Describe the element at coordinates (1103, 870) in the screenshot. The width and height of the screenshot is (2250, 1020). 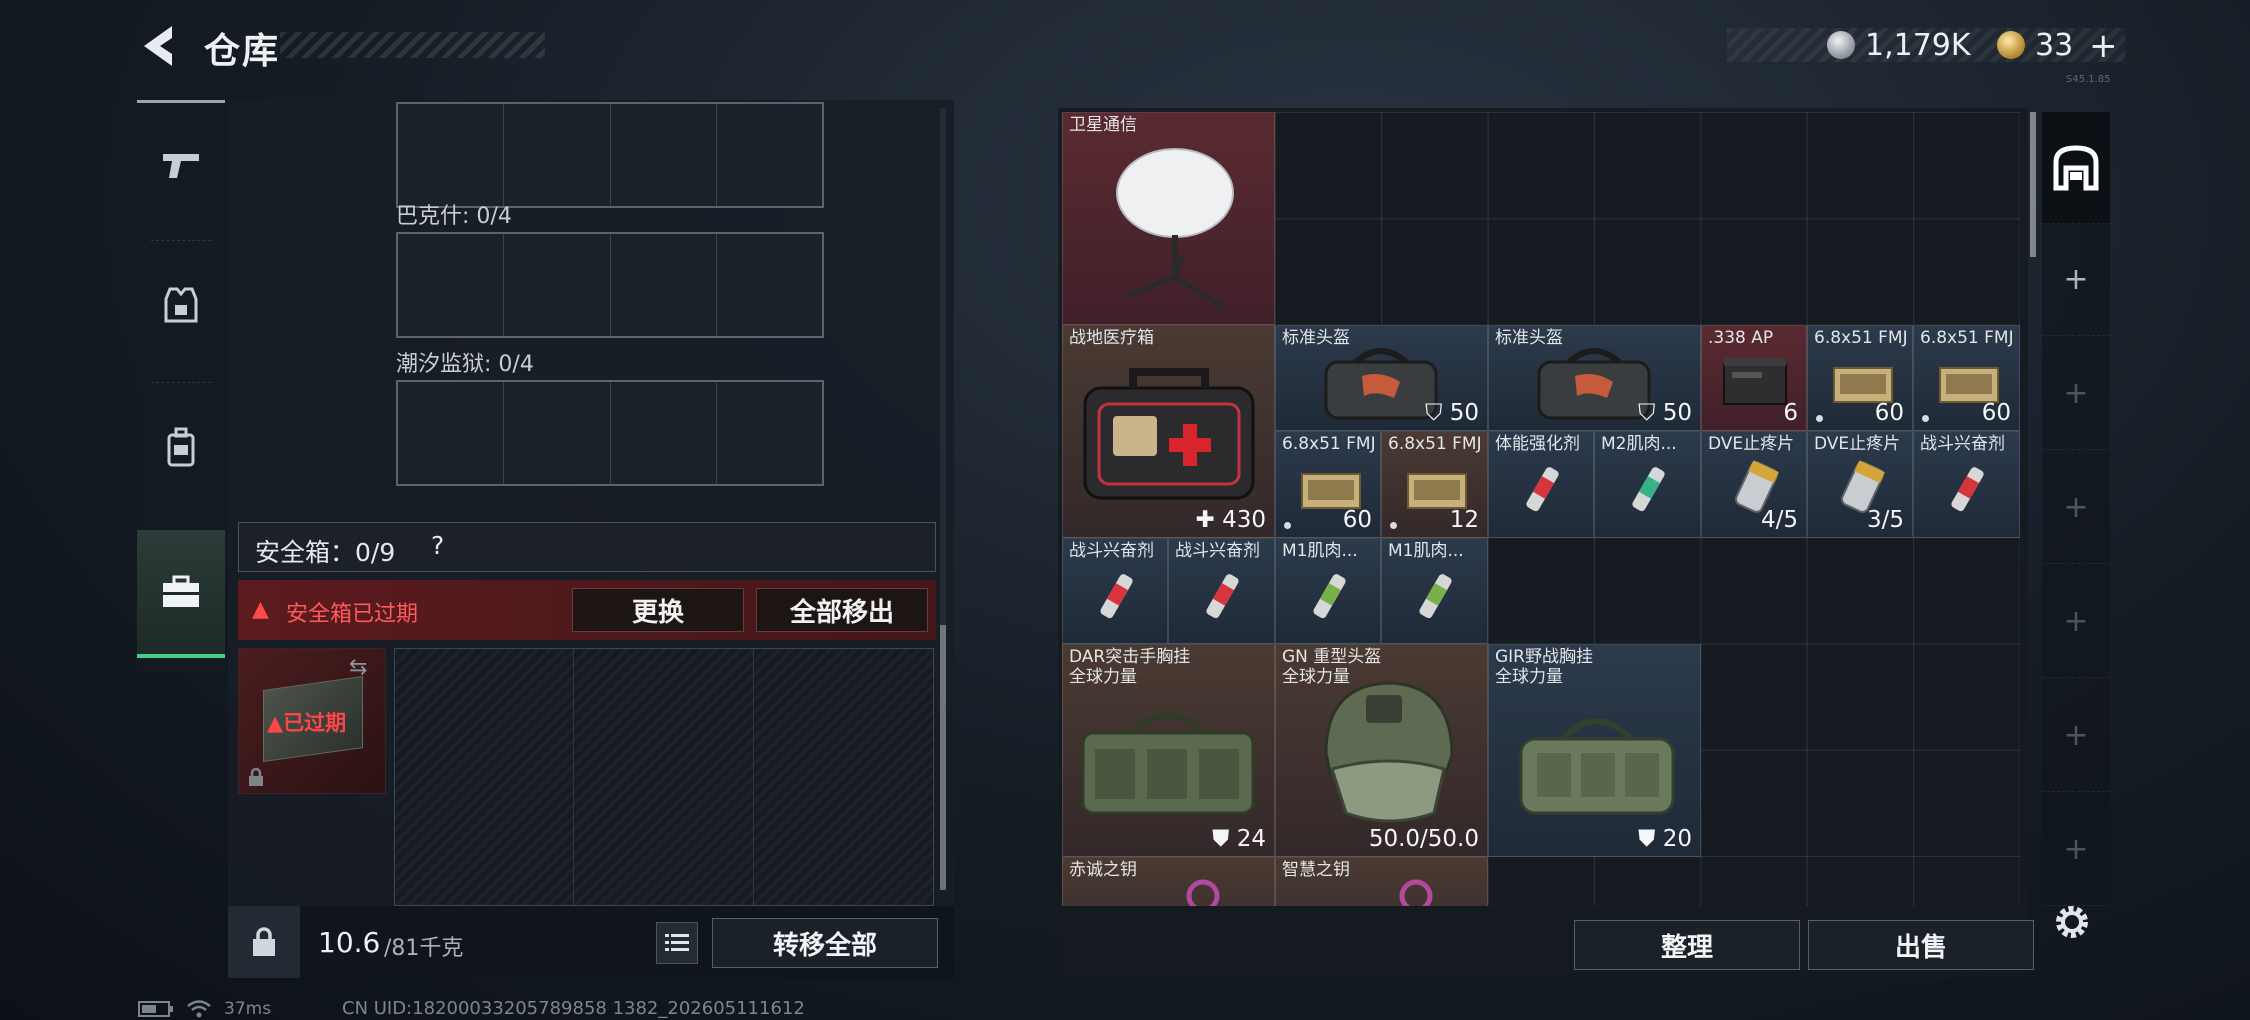
I see `item-name: 赤诚之钥` at that location.